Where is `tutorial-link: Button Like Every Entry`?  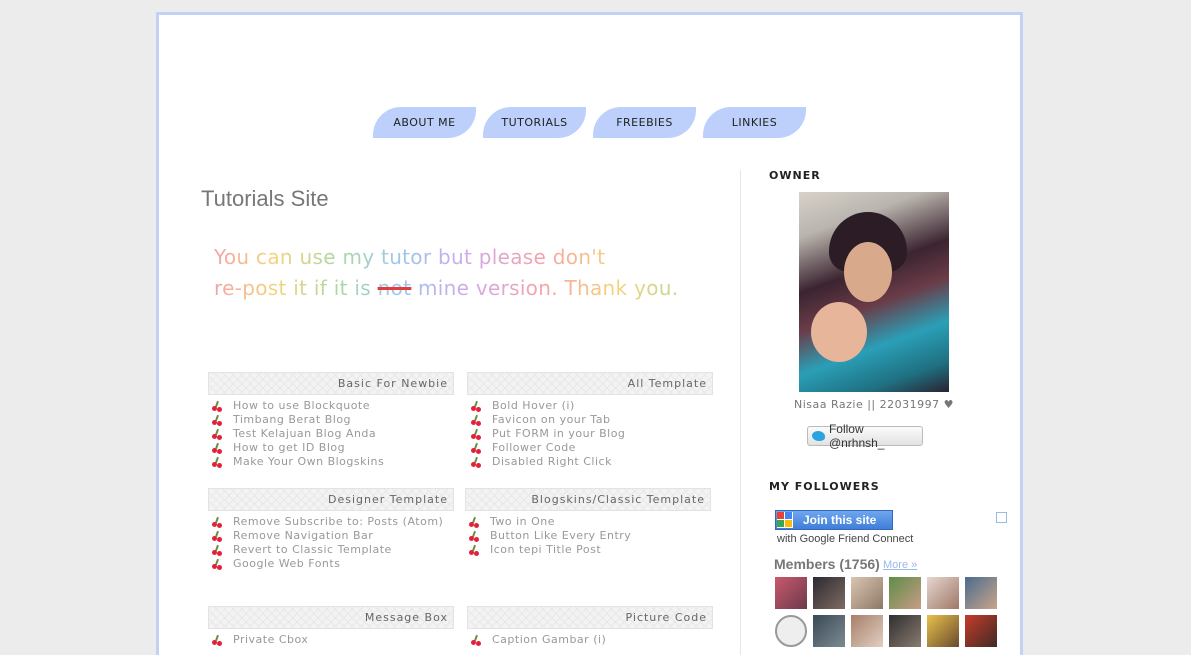
tutorial-link: Button Like Every Entry is located at coordinates (588, 536).